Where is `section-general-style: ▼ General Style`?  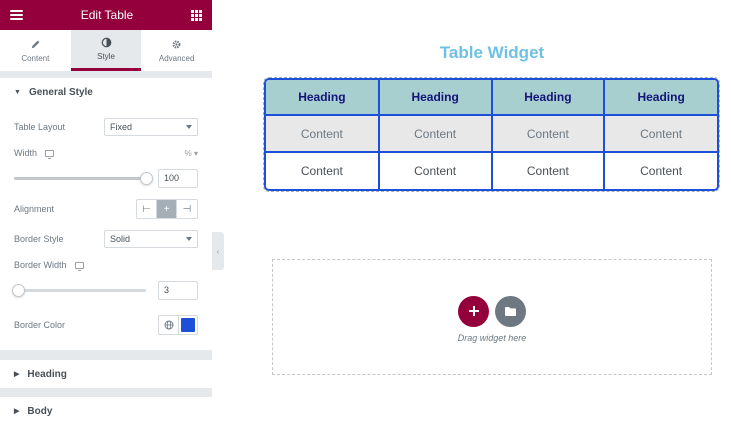
section-general-style: ▼ General Style is located at coordinates (106, 92).